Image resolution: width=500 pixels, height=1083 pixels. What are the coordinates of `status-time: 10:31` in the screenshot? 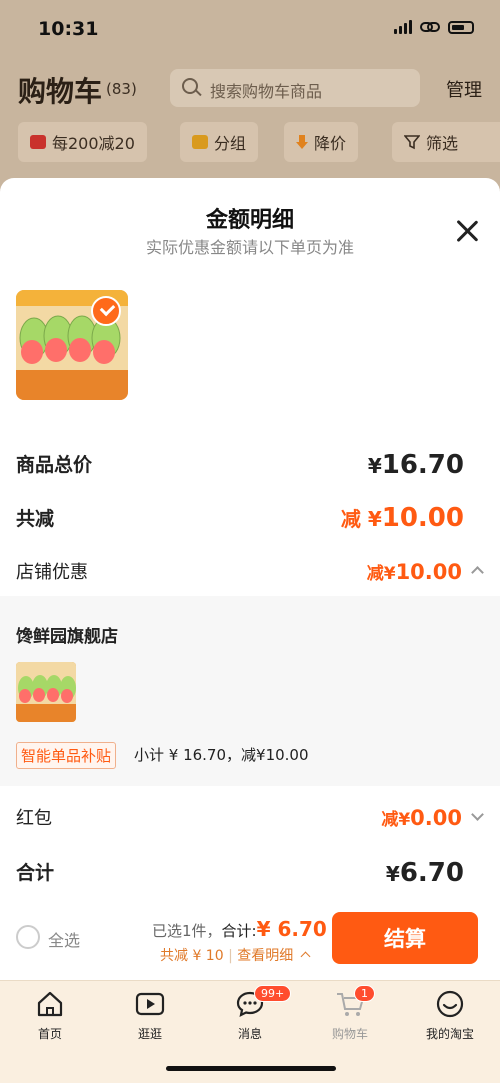 It's located at (68, 29).